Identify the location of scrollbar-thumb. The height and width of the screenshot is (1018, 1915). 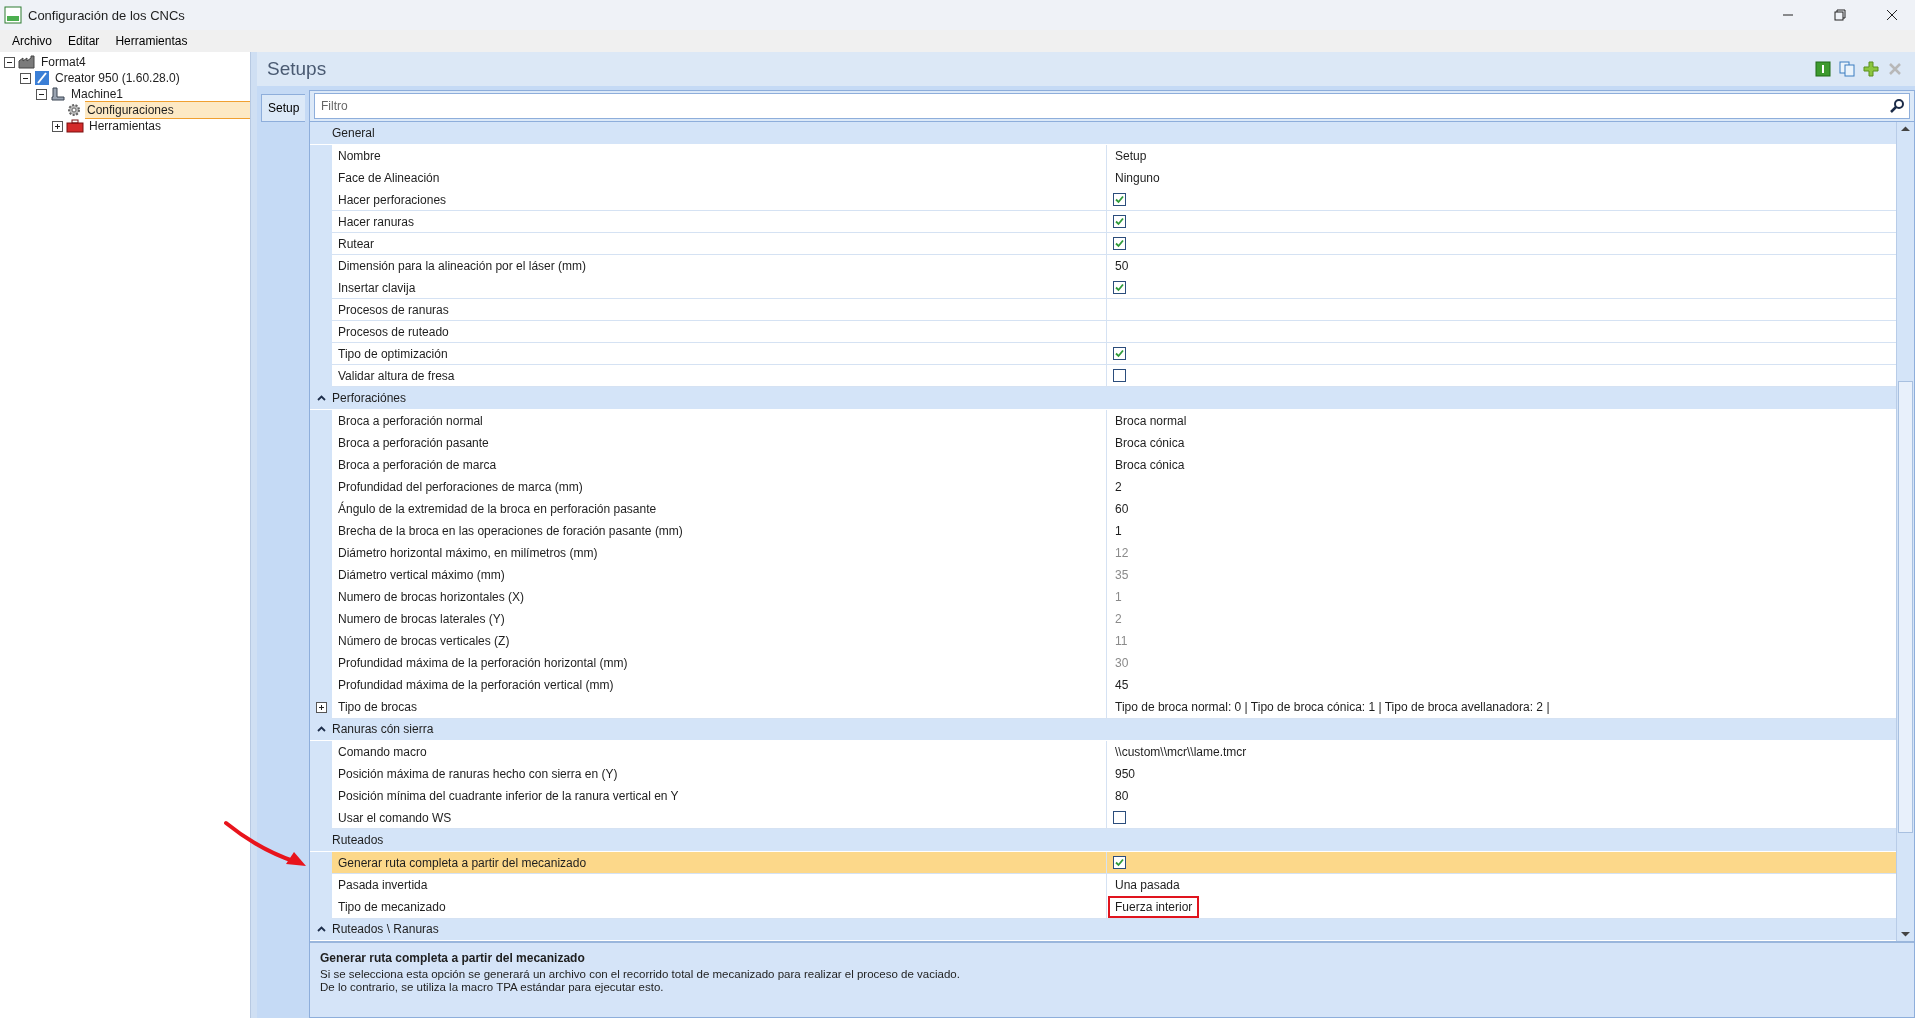
(1905, 606).